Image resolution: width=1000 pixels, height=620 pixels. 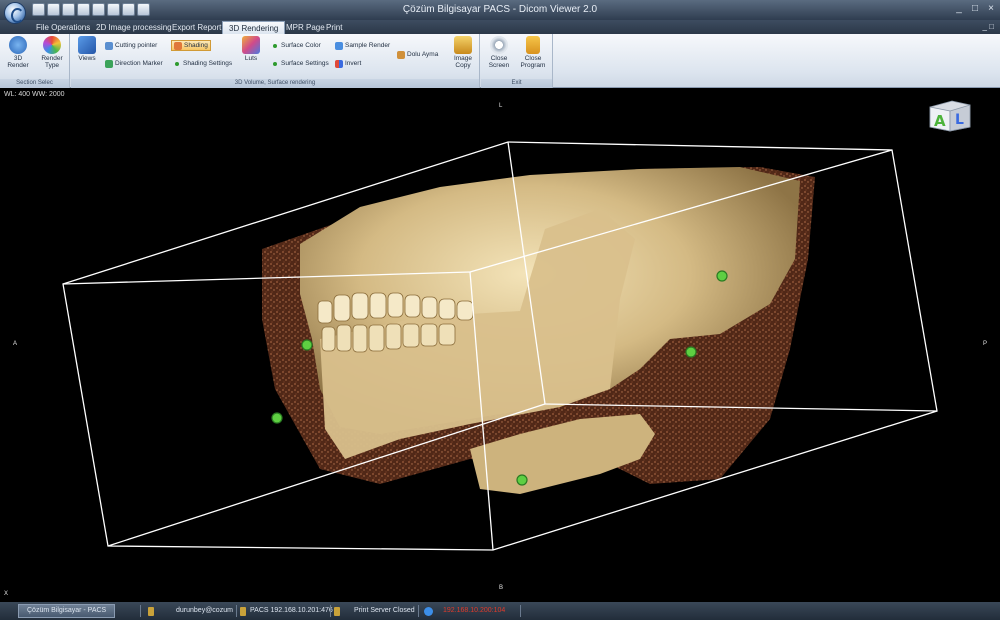 What do you see at coordinates (401, 54) in the screenshot?
I see `brush-icon` at bounding box center [401, 54].